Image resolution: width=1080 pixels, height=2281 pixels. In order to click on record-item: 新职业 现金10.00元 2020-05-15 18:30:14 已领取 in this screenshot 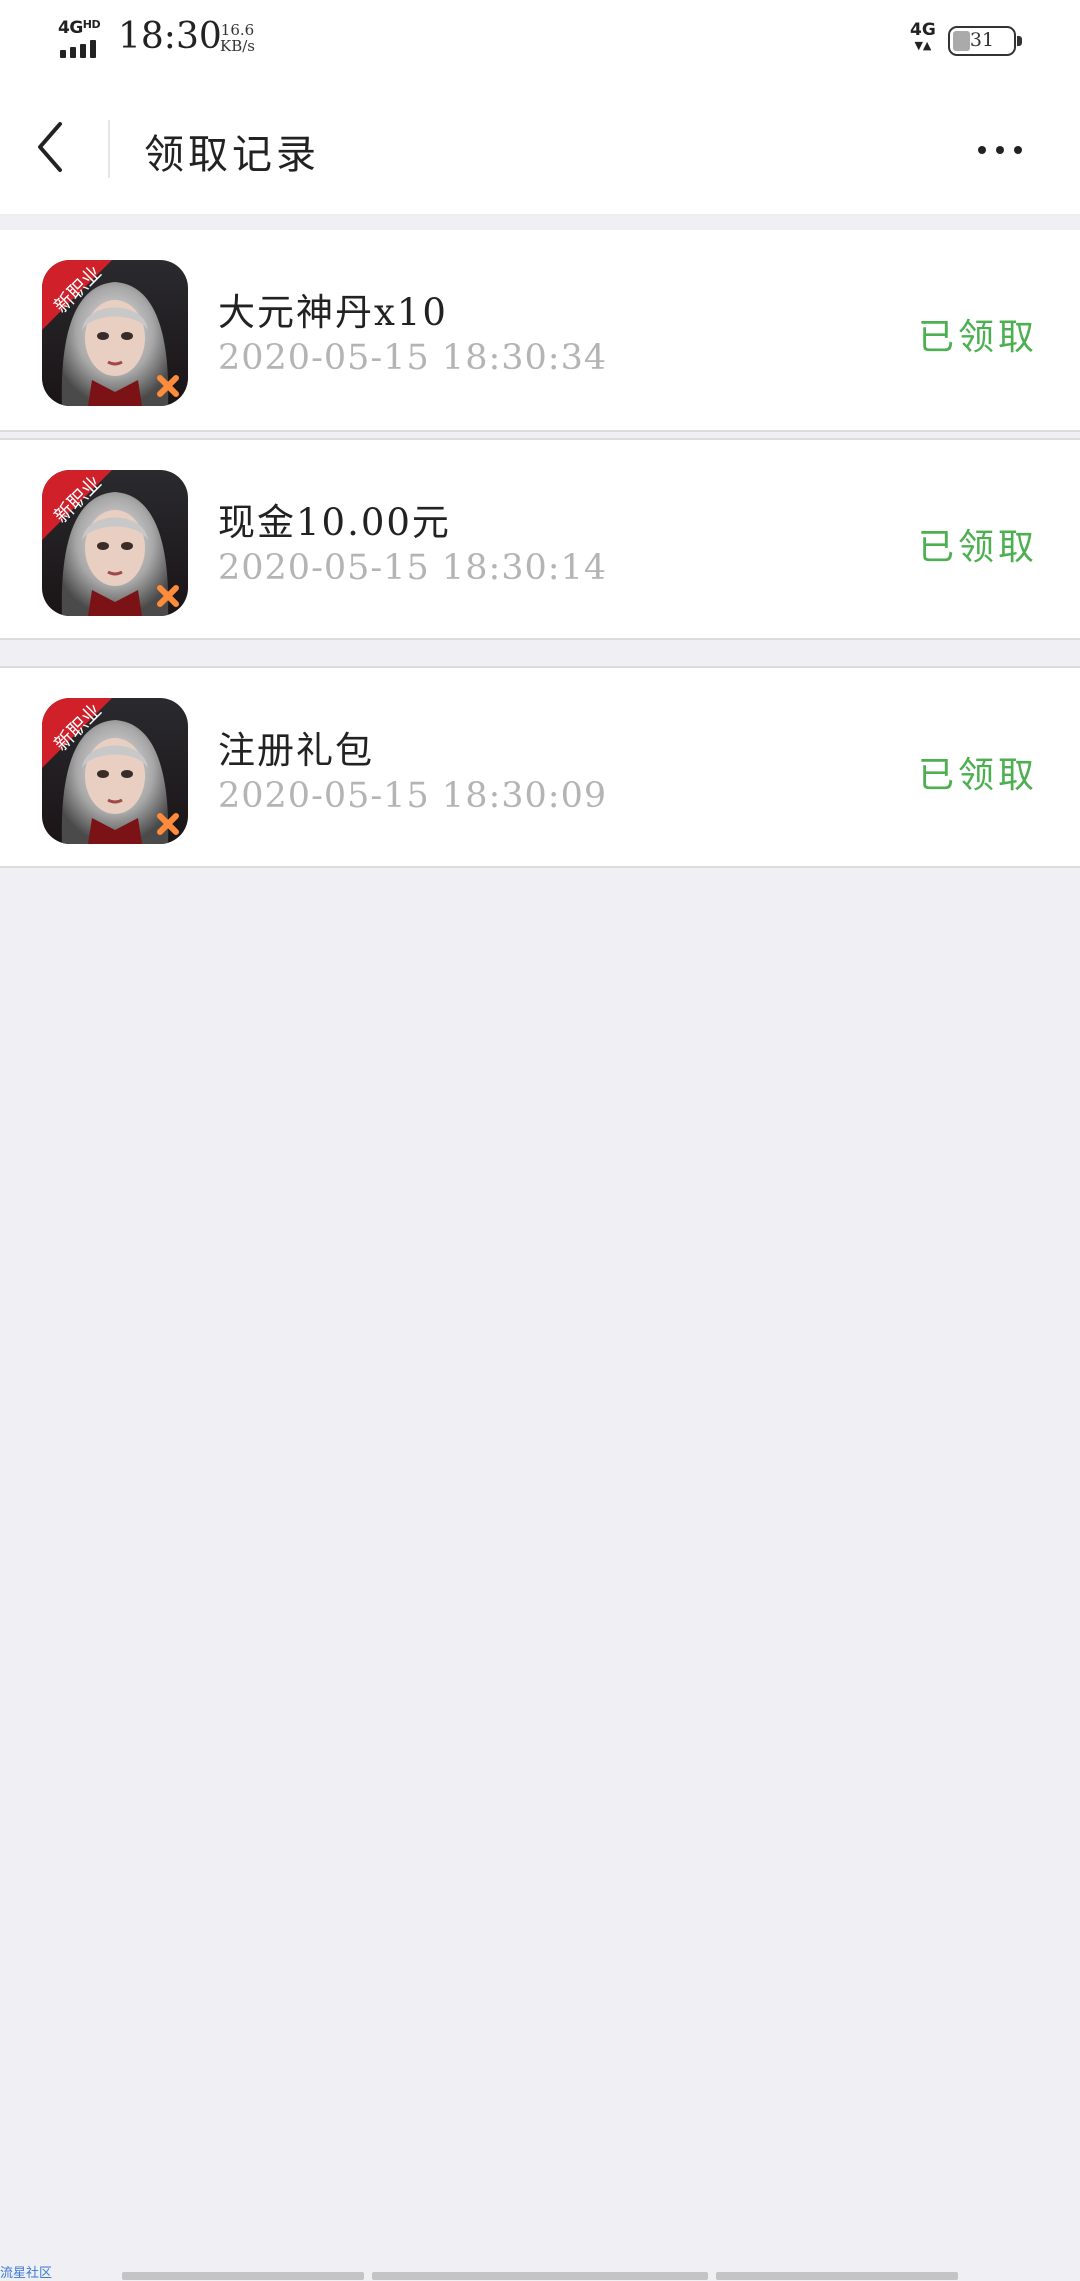, I will do `click(540, 539)`.